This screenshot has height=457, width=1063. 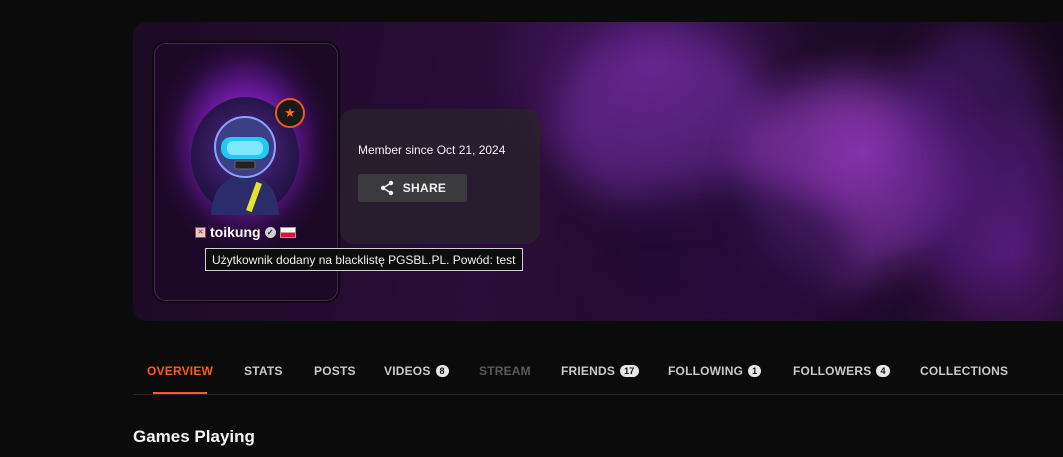 I want to click on tab-label: STREAM, so click(x=505, y=371).